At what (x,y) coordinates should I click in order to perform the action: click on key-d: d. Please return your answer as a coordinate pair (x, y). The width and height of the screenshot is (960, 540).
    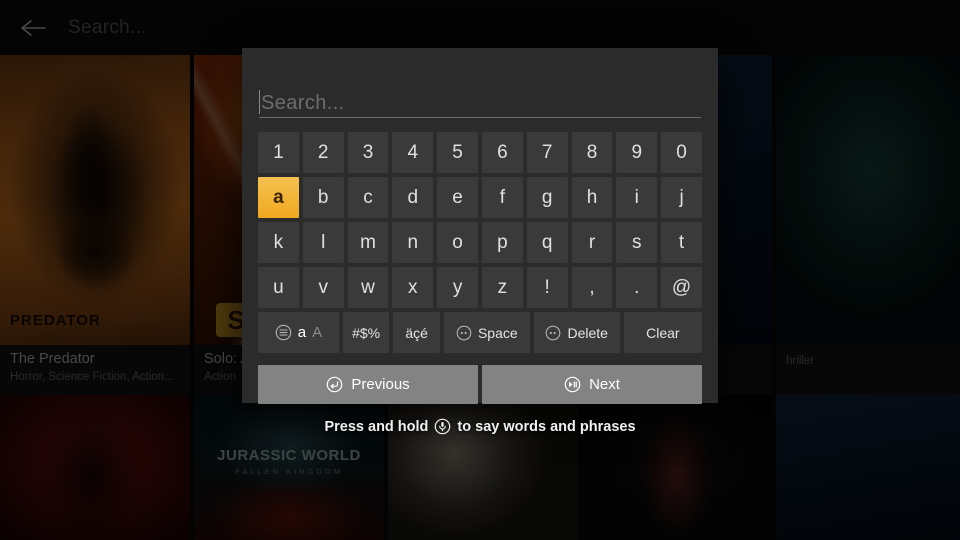
    Looking at the image, I should click on (413, 197).